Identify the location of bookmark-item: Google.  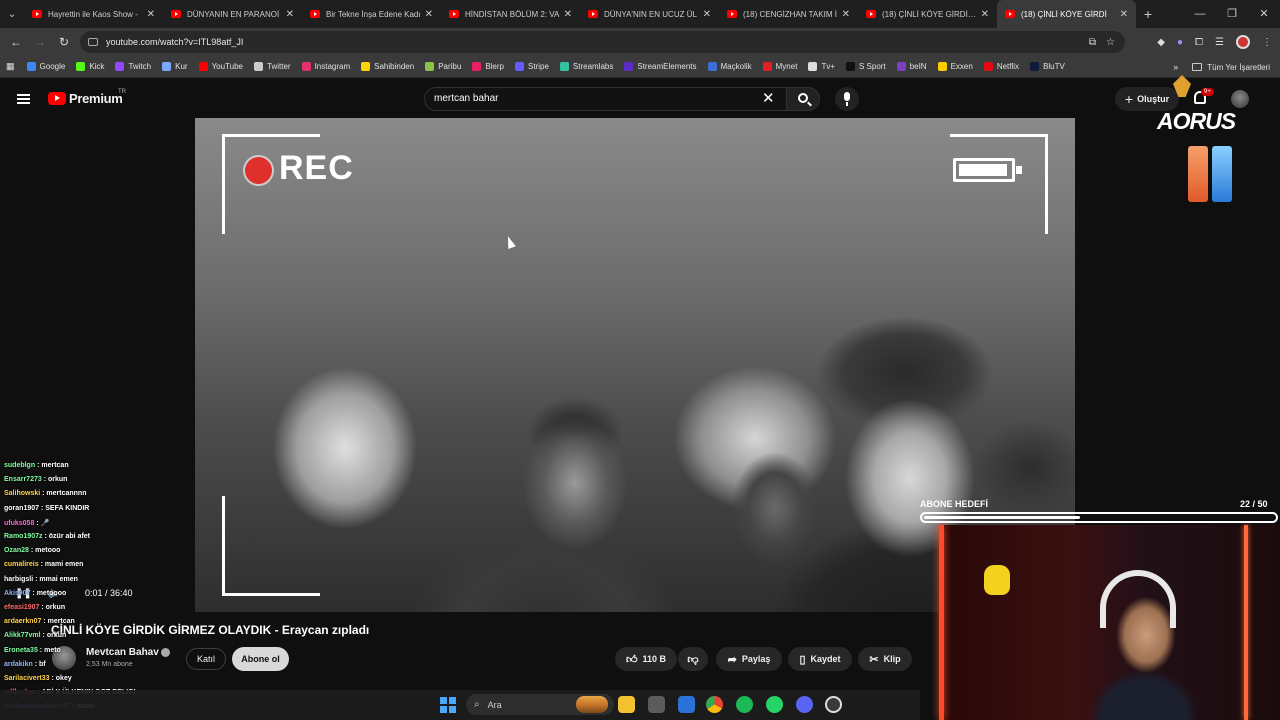
(45, 66).